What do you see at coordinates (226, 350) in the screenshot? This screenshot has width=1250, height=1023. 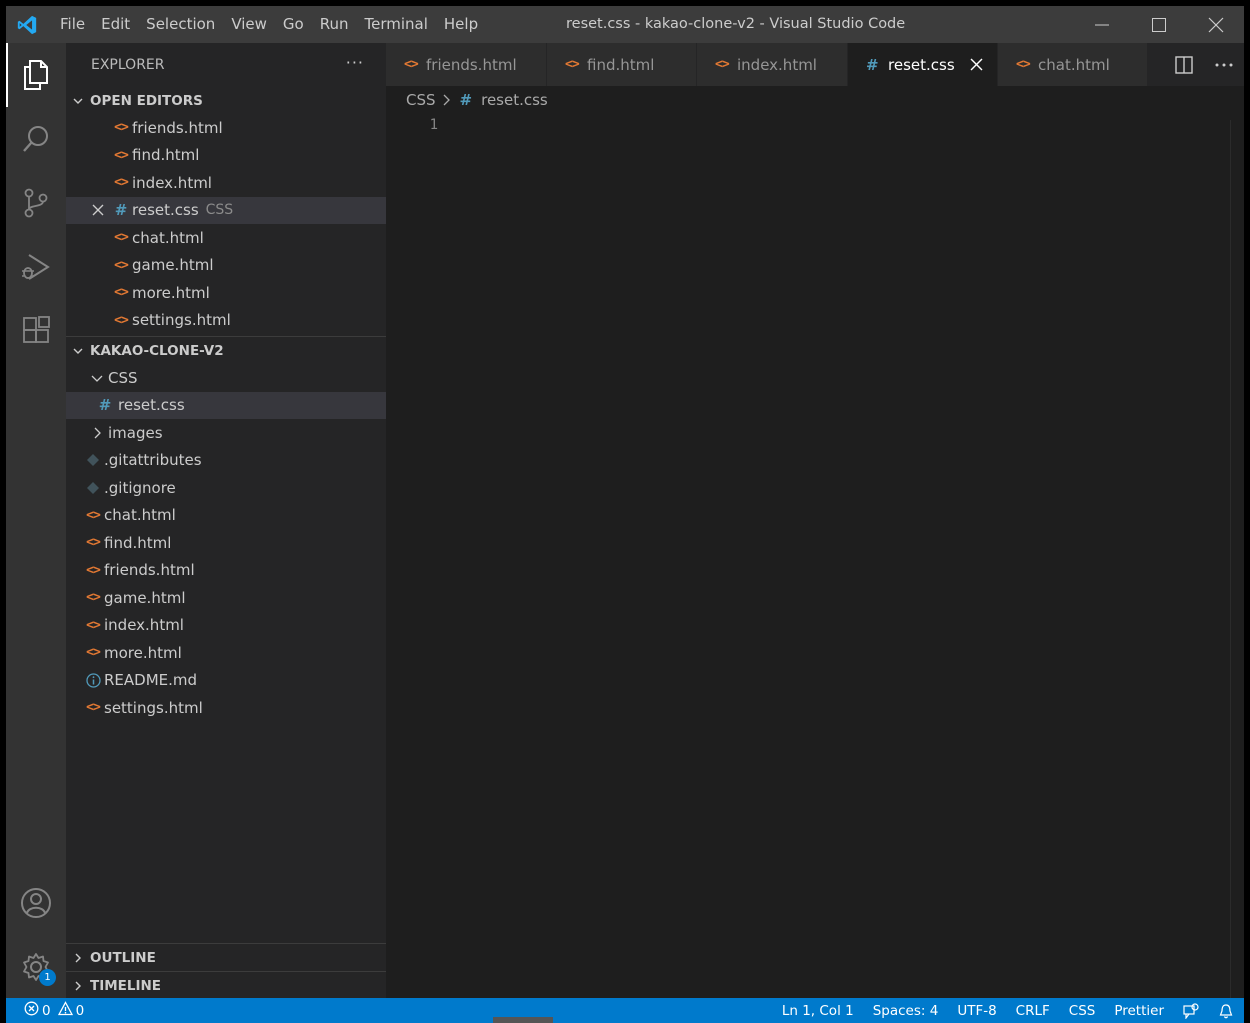 I see `project-folder-header: KAKAO-CLONE-V2` at bounding box center [226, 350].